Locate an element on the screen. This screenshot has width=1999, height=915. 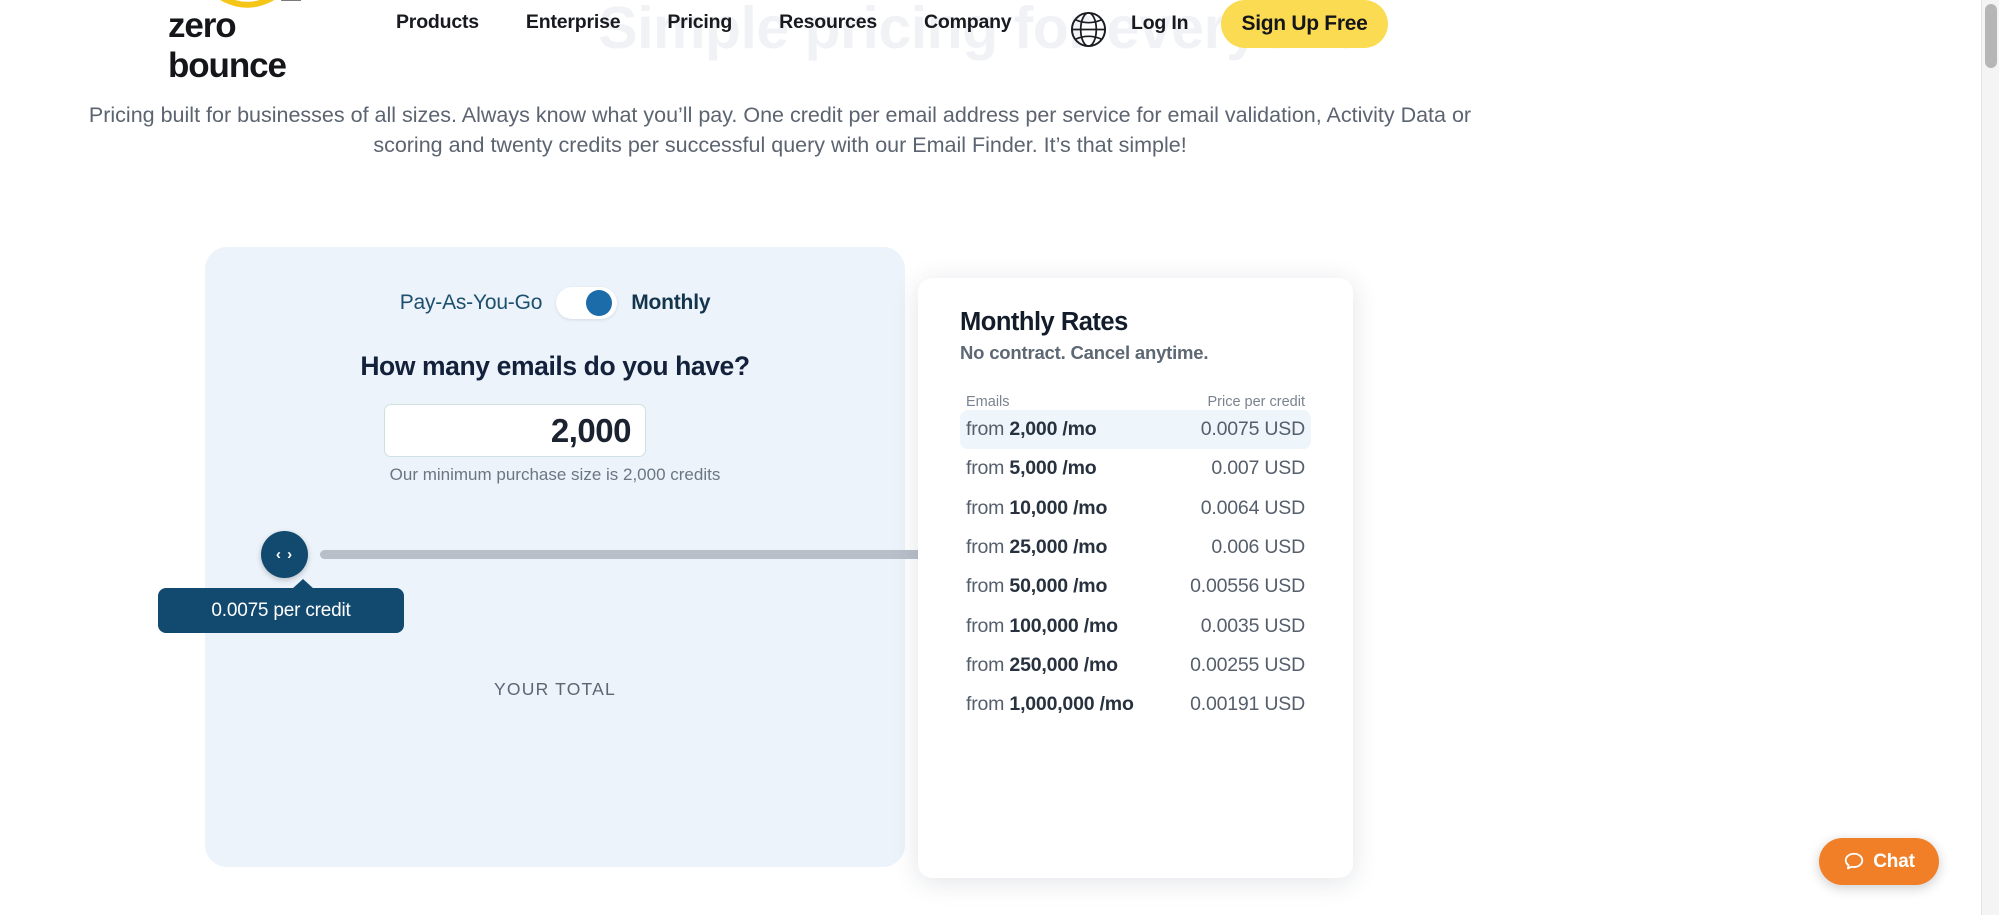
nav-item-products: Products is located at coordinates (437, 22).